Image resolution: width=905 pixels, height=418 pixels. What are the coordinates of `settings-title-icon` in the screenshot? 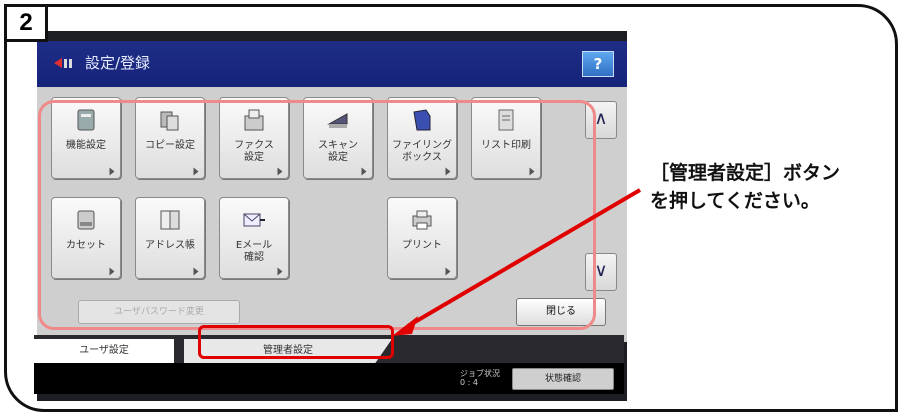 It's located at (63, 63).